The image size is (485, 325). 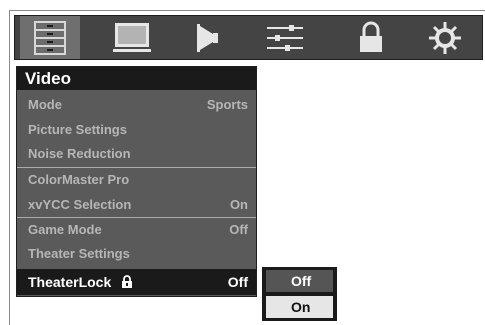 I want to click on menu-item-label: xvYCC Selection, so click(x=80, y=204).